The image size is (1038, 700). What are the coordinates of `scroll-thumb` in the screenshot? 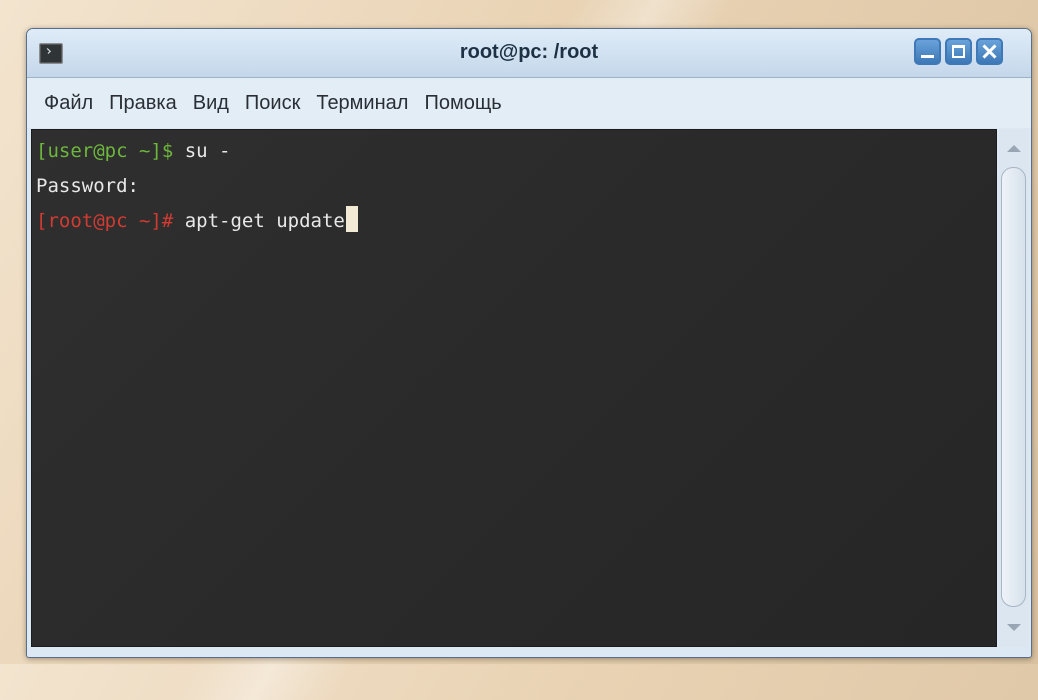 It's located at (1013, 387).